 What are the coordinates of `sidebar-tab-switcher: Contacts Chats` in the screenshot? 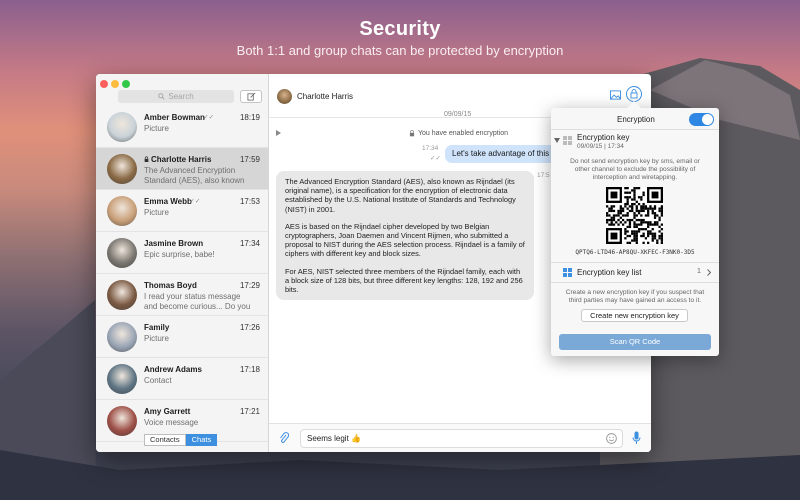 It's located at (181, 440).